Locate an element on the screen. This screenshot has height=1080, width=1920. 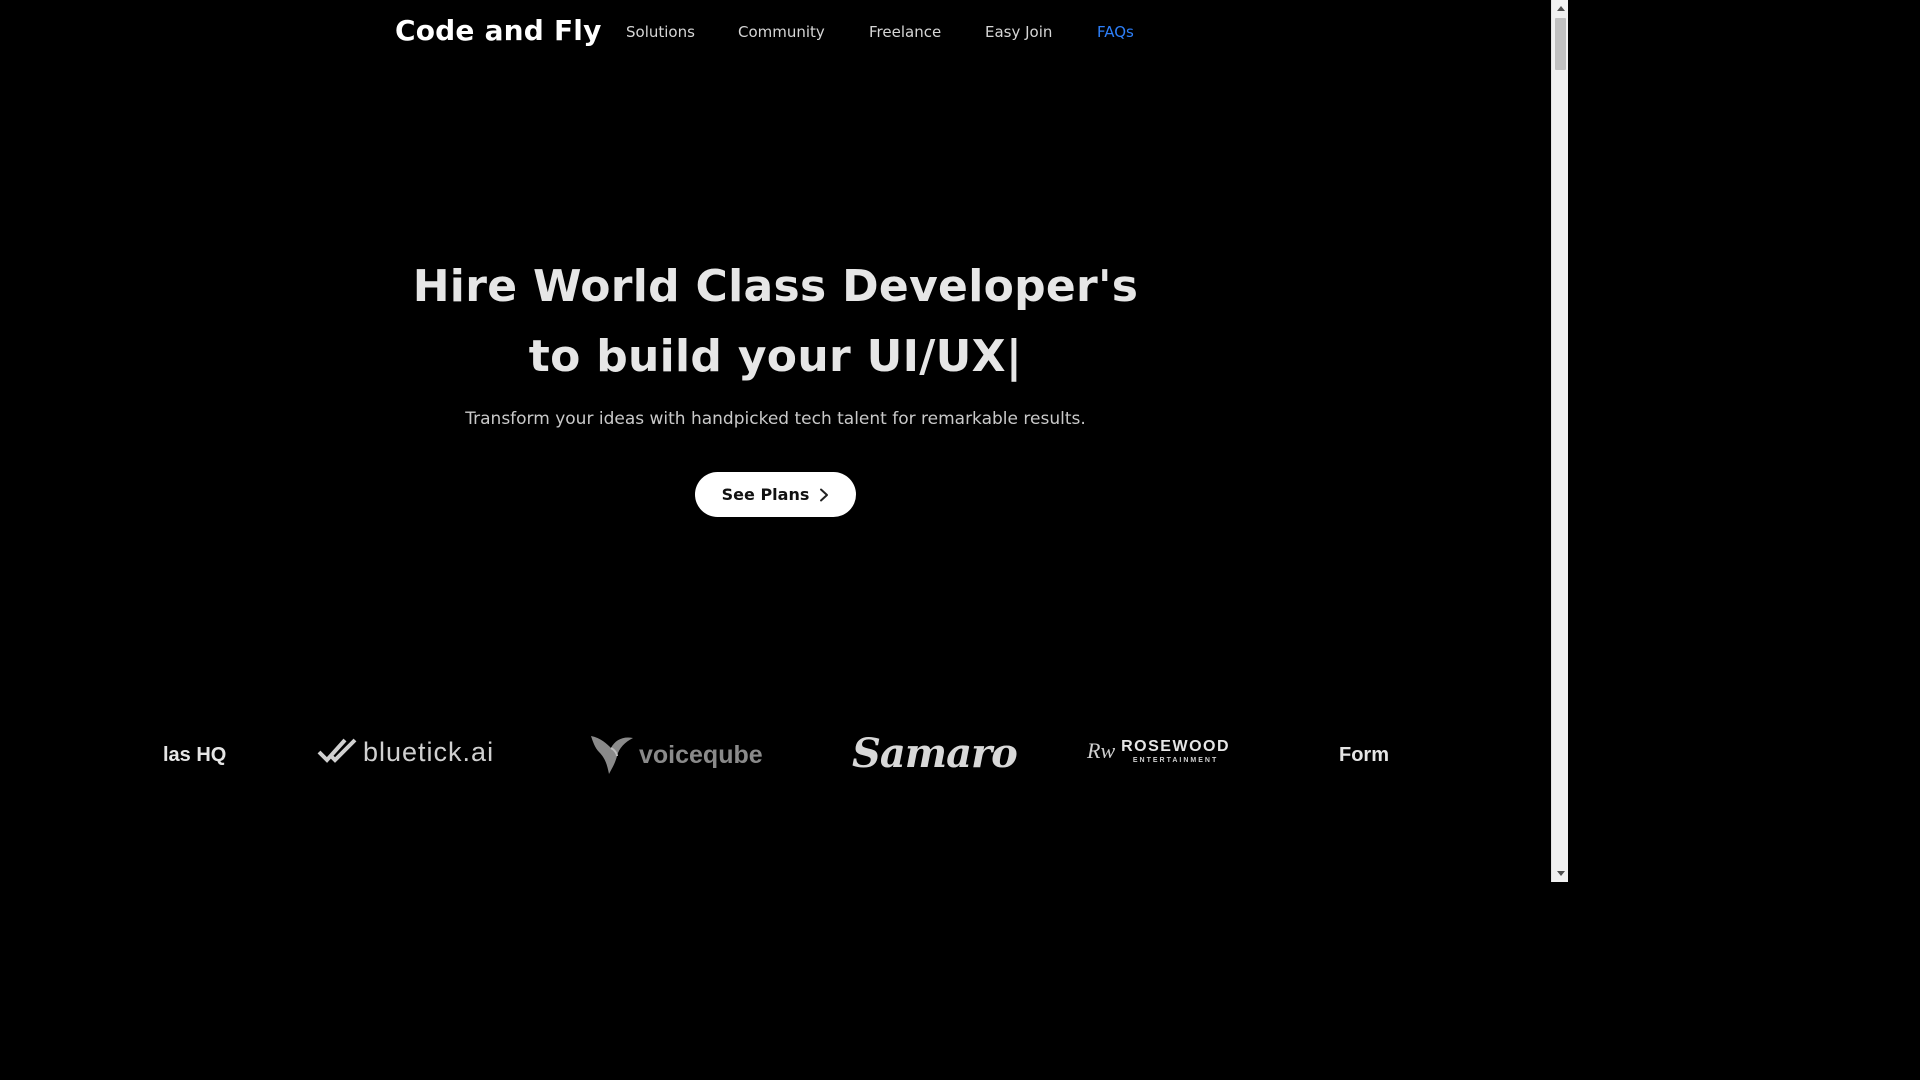
see-plans-button: See Plans is located at coordinates (775, 494).